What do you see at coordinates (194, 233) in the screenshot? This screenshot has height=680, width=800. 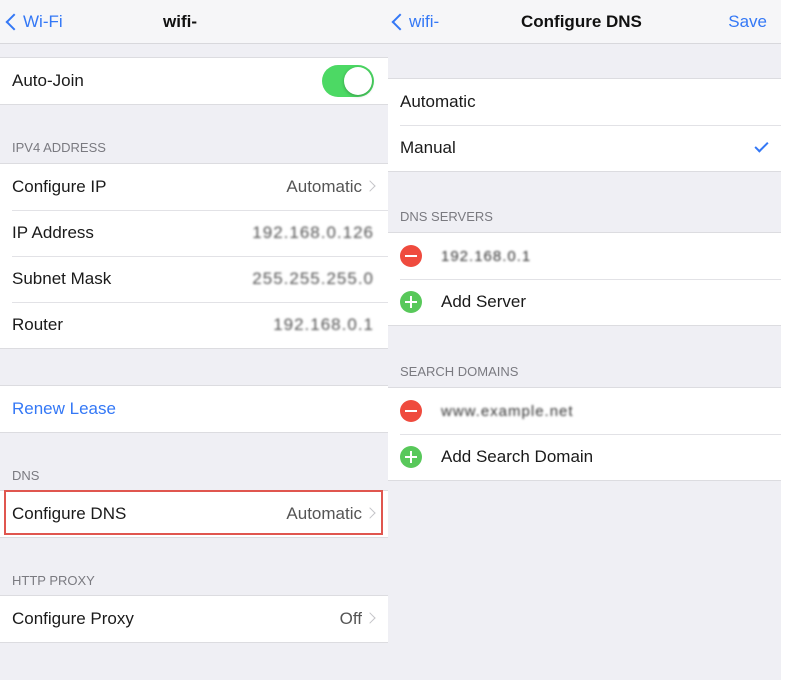 I see `ip-address-row: IP Address 192.168.0.126` at bounding box center [194, 233].